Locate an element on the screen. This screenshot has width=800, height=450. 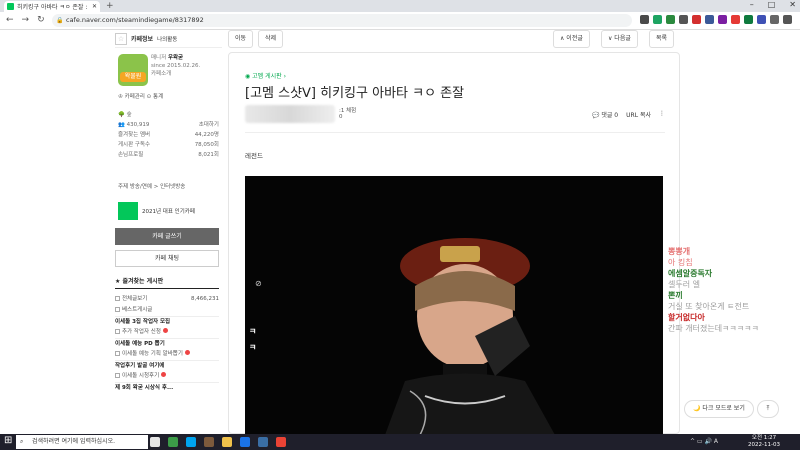
search-icon: ⌕ is located at coordinates (22, 441).